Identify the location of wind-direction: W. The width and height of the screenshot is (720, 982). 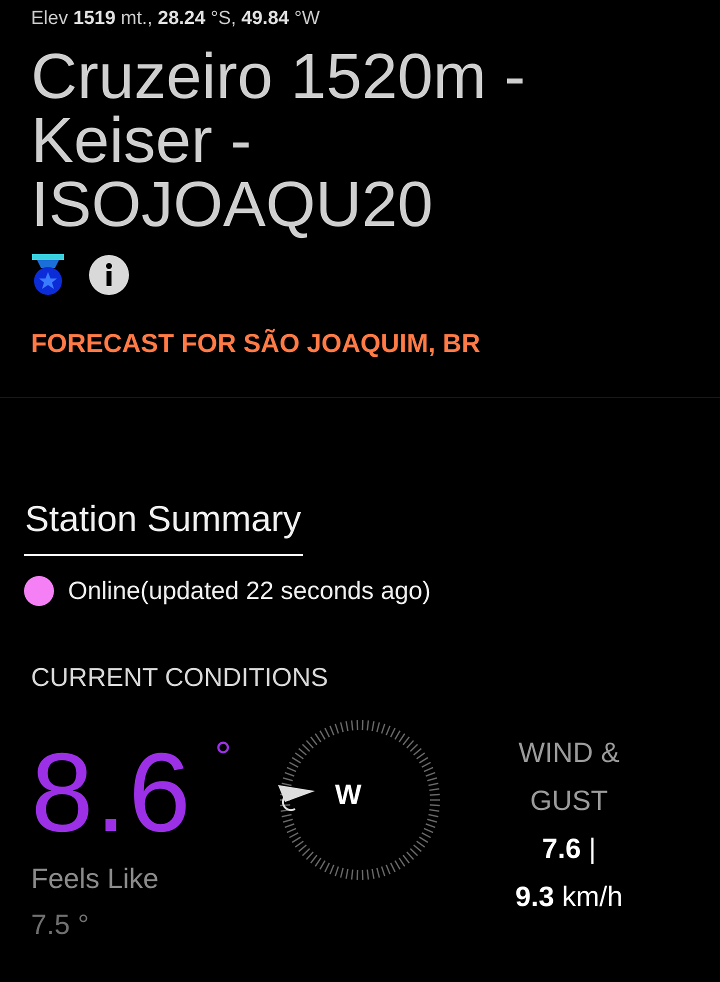
(348, 795).